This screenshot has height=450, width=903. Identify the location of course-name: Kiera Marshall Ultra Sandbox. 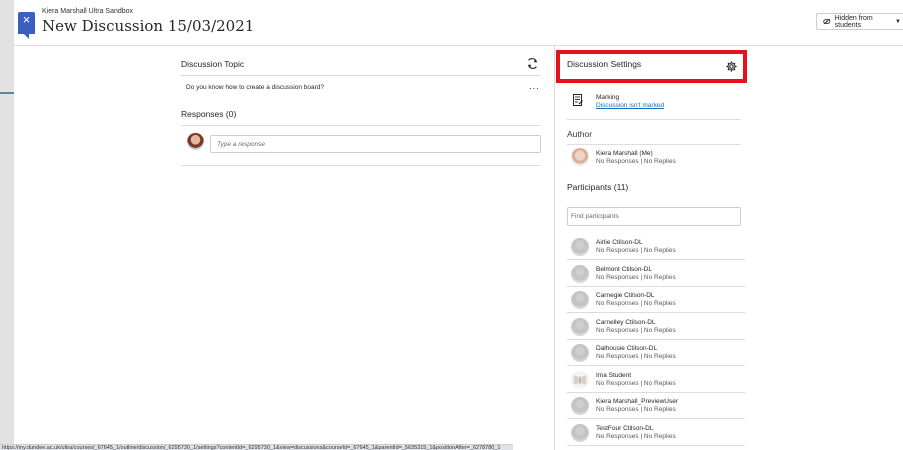
(88, 11).